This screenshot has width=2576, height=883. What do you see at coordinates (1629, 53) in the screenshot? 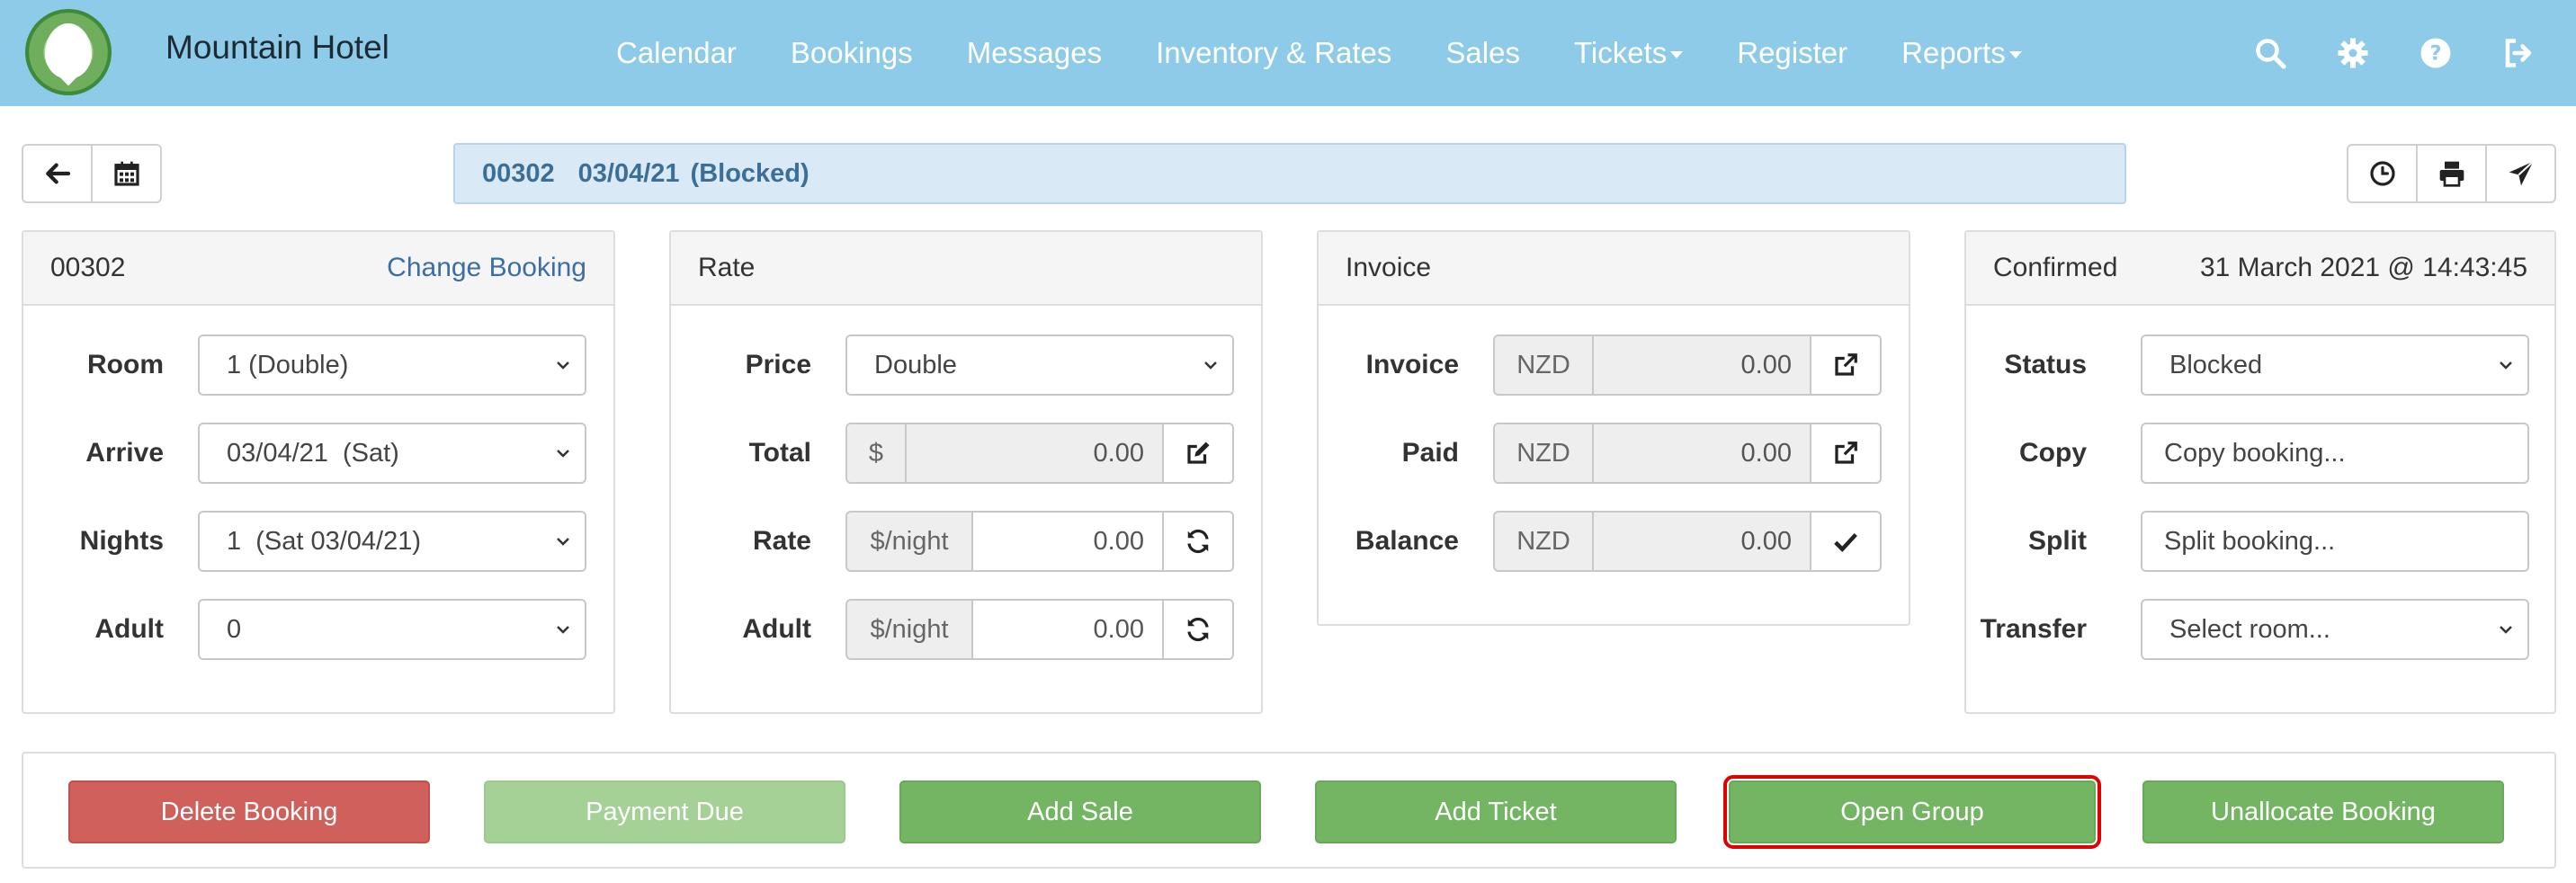
I see `nav-tickets-dropdown: Tickets` at bounding box center [1629, 53].